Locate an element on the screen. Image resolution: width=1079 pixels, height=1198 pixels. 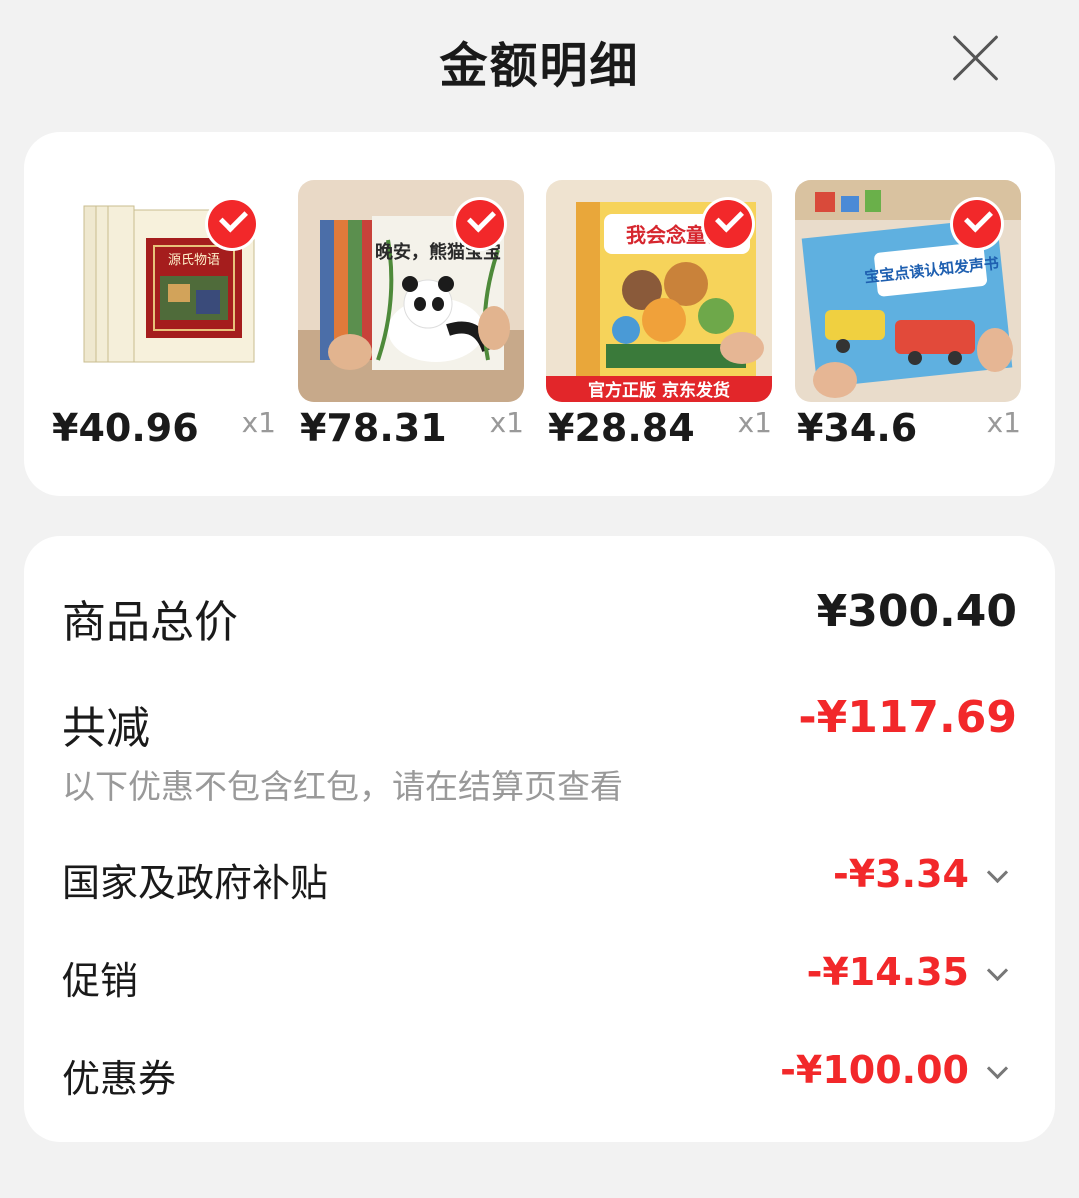
discount-label: 国家及政府补贴 is located at coordinates (195, 883).